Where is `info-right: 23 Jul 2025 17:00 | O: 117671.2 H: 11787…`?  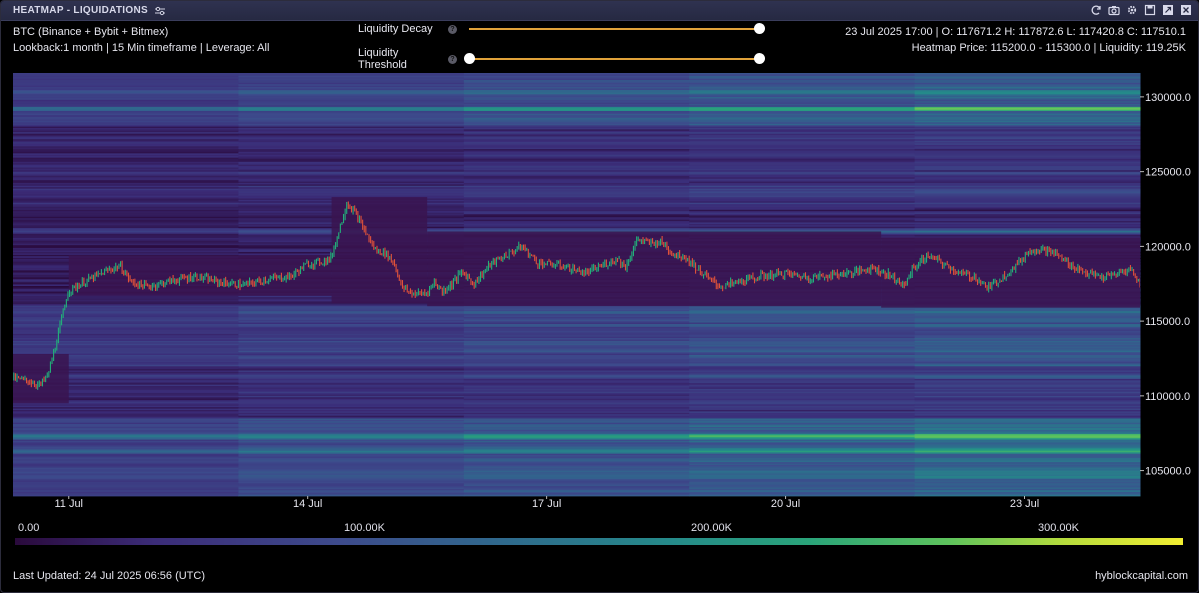 info-right: 23 Jul 2025 17:00 | O: 117671.2 H: 11787… is located at coordinates (1015, 40).